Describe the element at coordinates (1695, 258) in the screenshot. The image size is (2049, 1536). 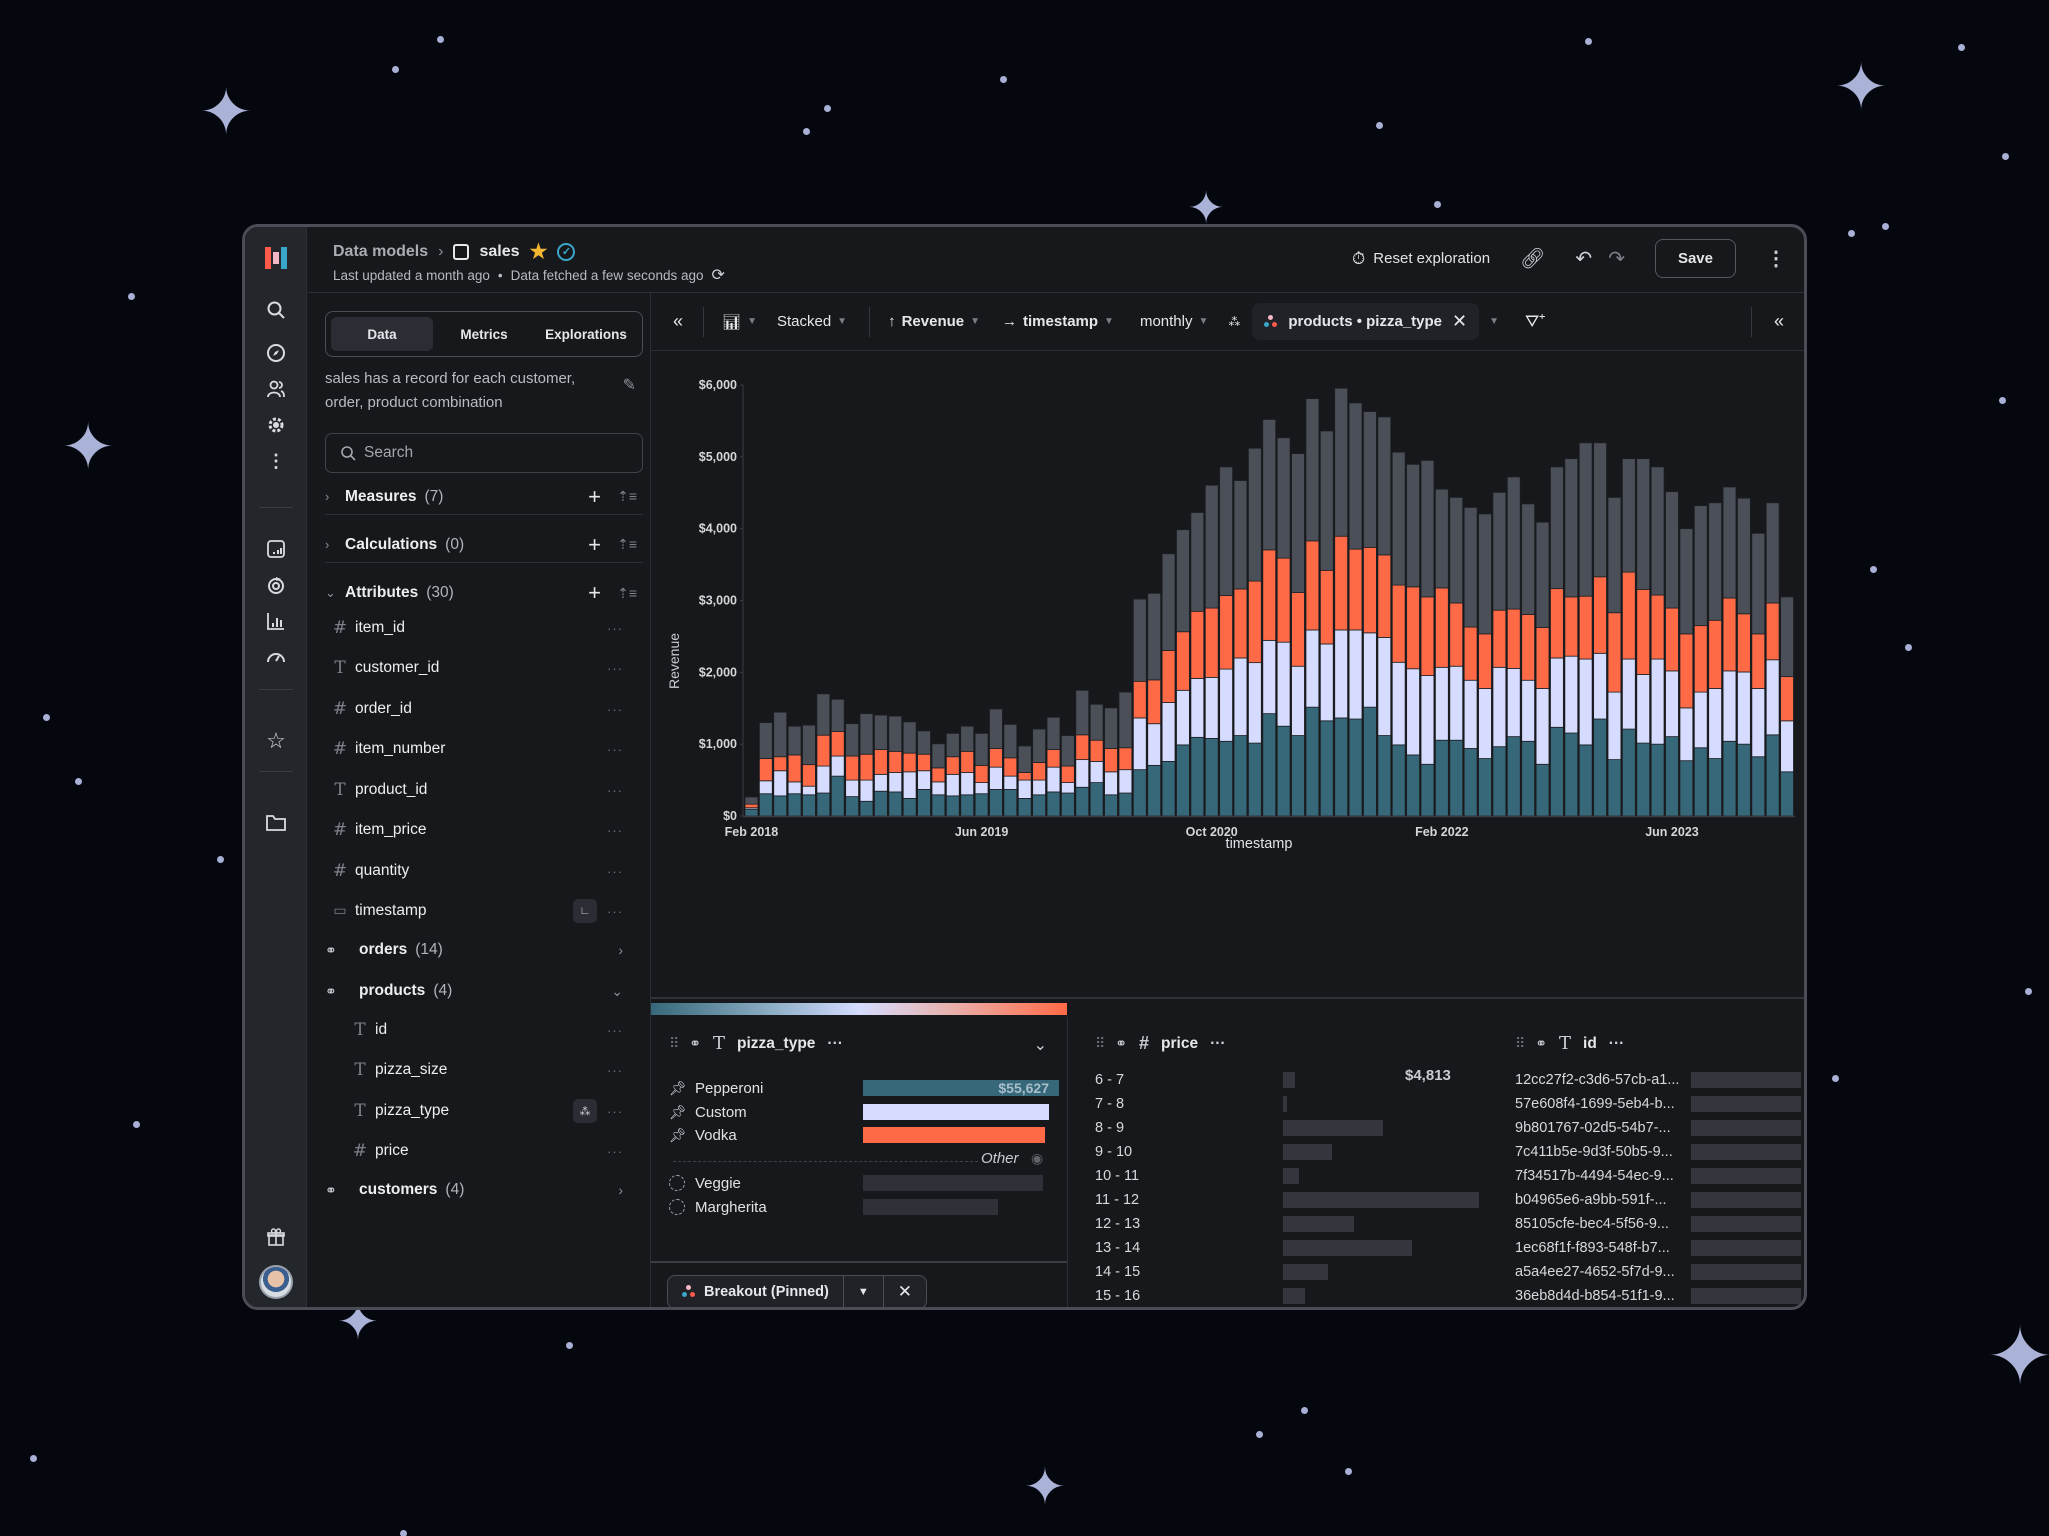
I see `save-button: Save` at that location.